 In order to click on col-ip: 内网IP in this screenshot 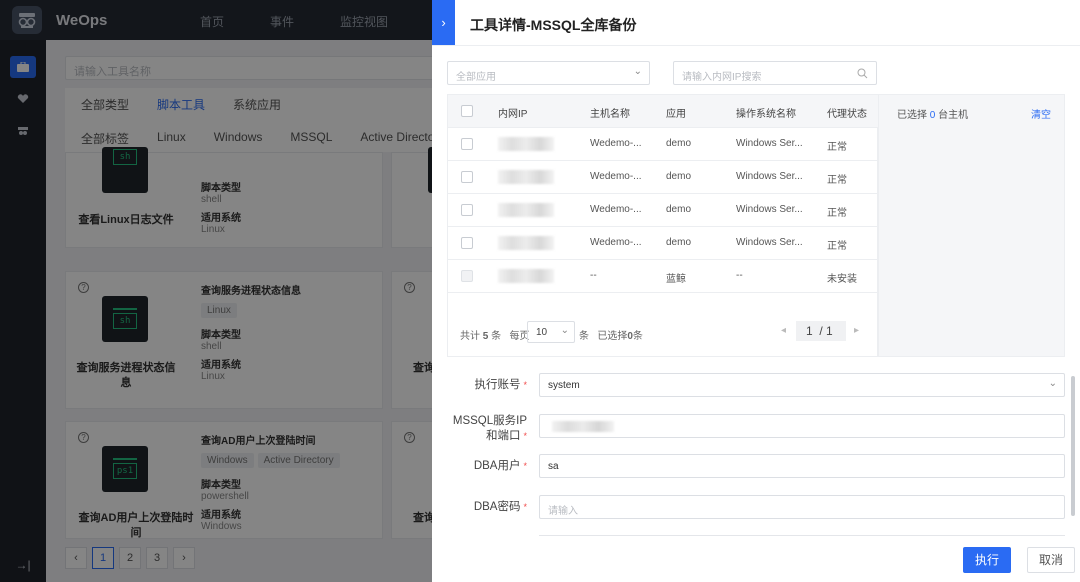, I will do `click(513, 114)`.